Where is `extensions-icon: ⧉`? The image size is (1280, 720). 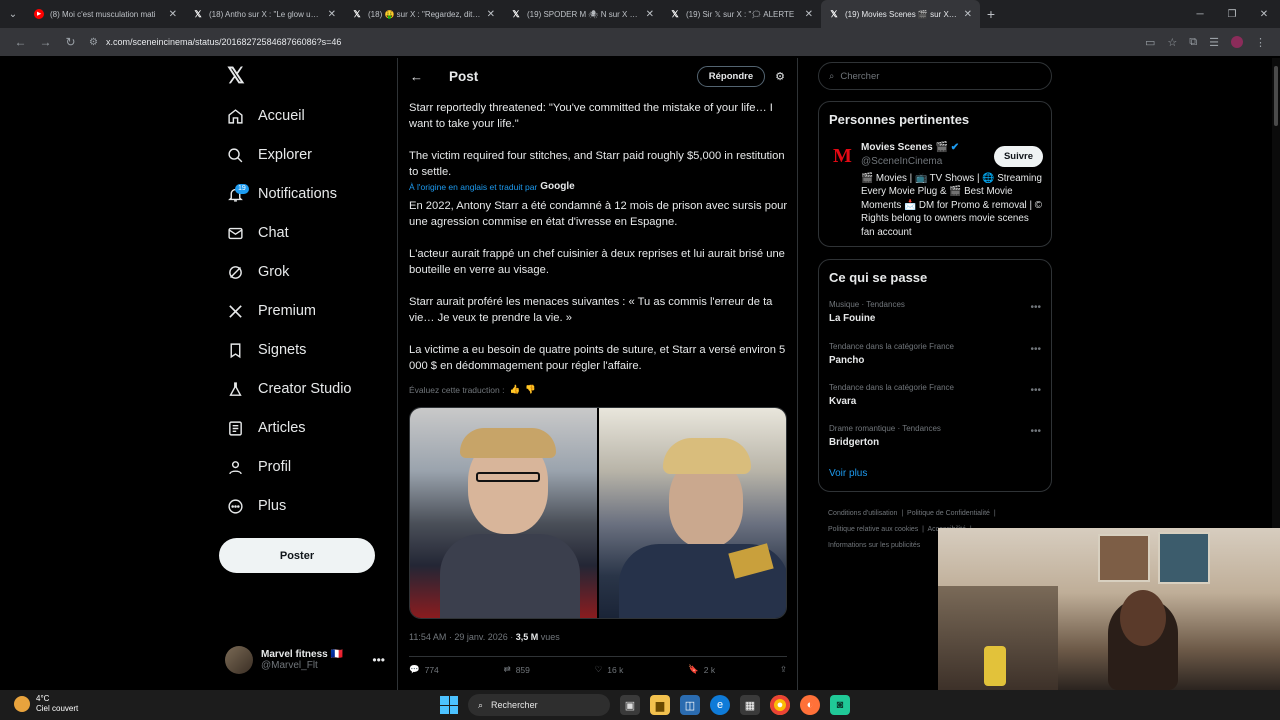
extensions-icon: ⧉ is located at coordinates (1193, 42).